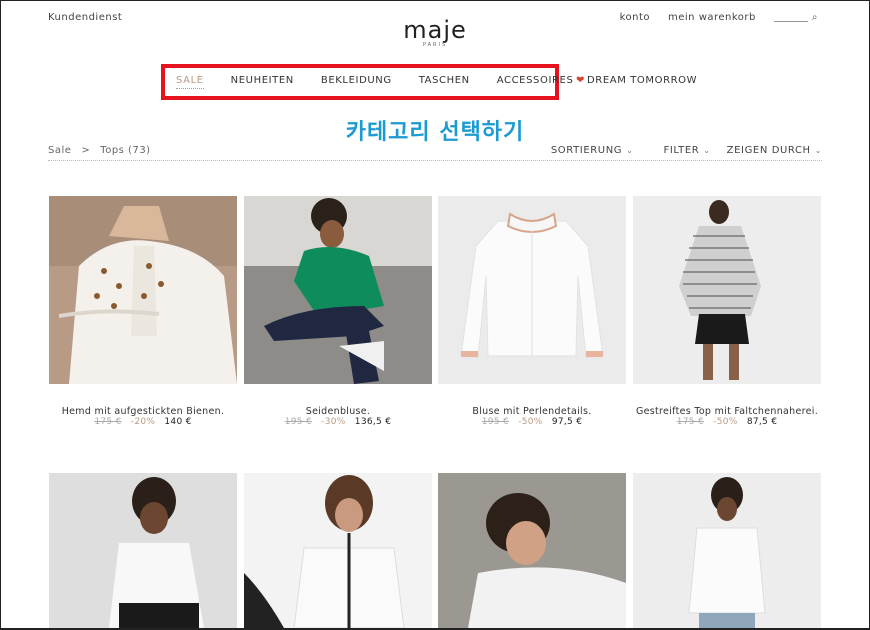  Describe the element at coordinates (59, 150) in the screenshot. I see `breadcrumb-root: Sale` at that location.